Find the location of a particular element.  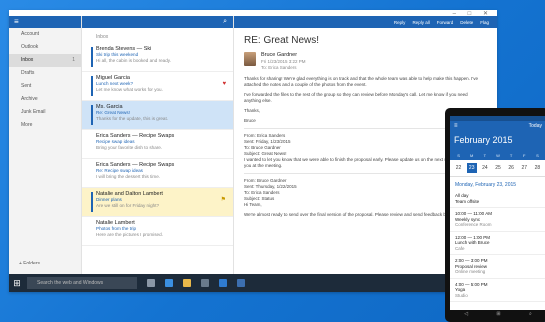

sidebar-item-junk-email: Junk Email is located at coordinates (45, 112).